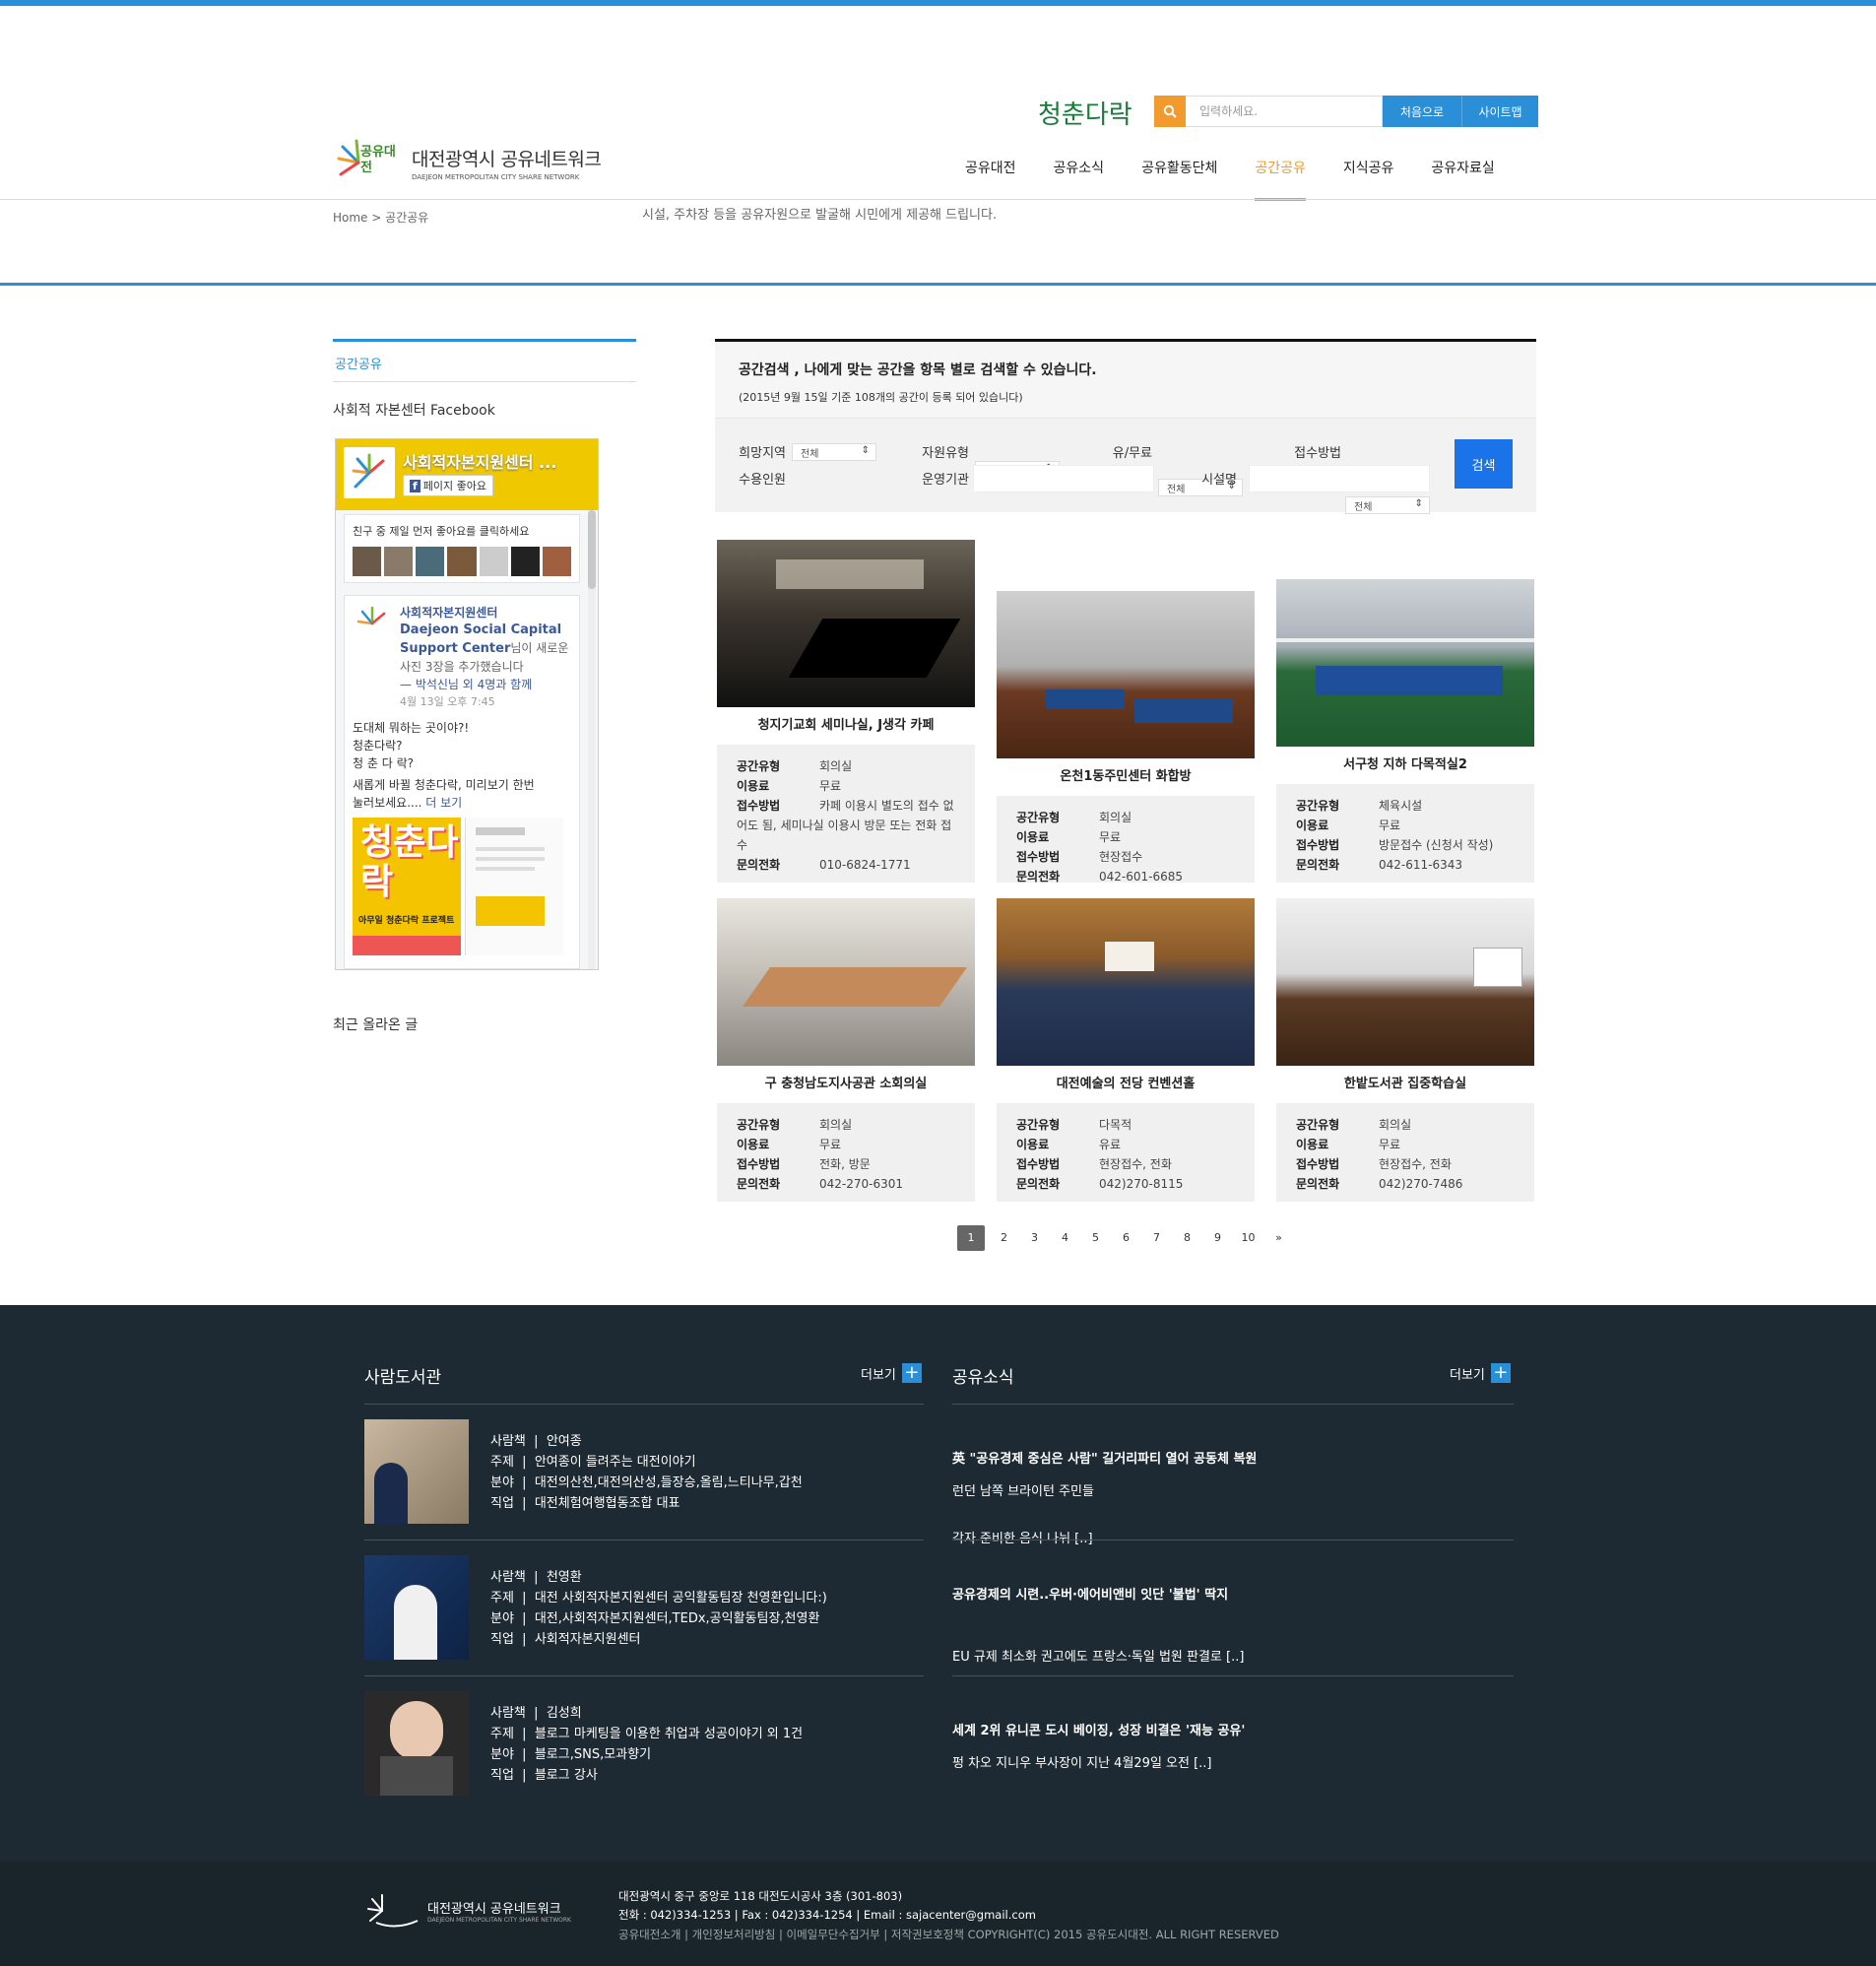 This screenshot has width=1876, height=1966. Describe the element at coordinates (1035, 1238) in the screenshot. I see `page-link: 3` at that location.